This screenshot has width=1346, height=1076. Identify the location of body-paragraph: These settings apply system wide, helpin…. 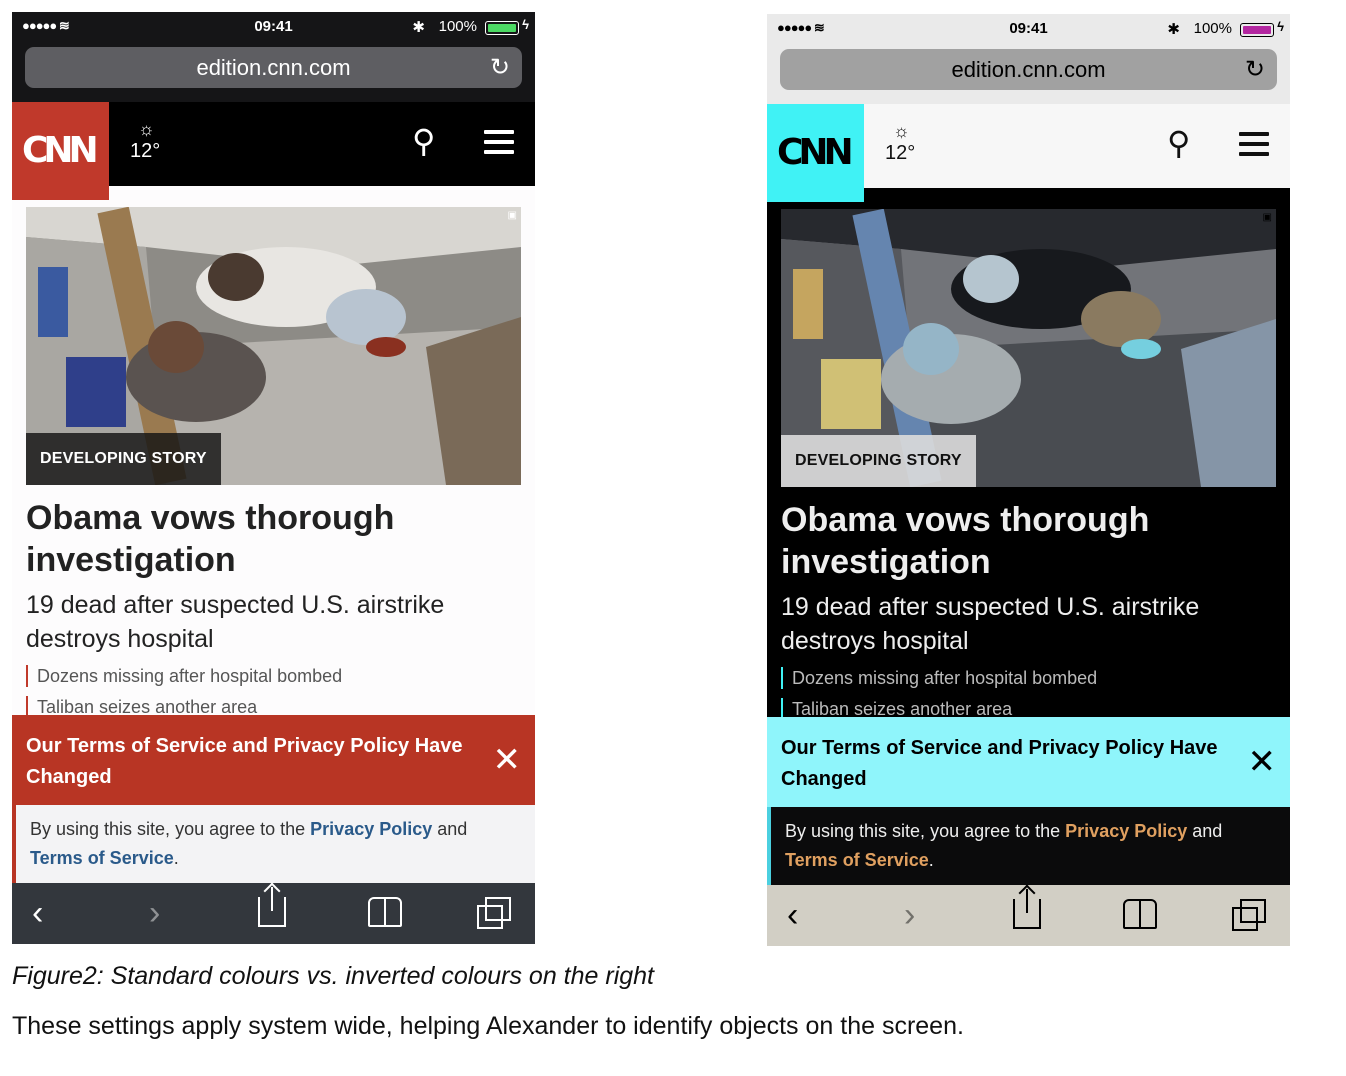
(488, 1026).